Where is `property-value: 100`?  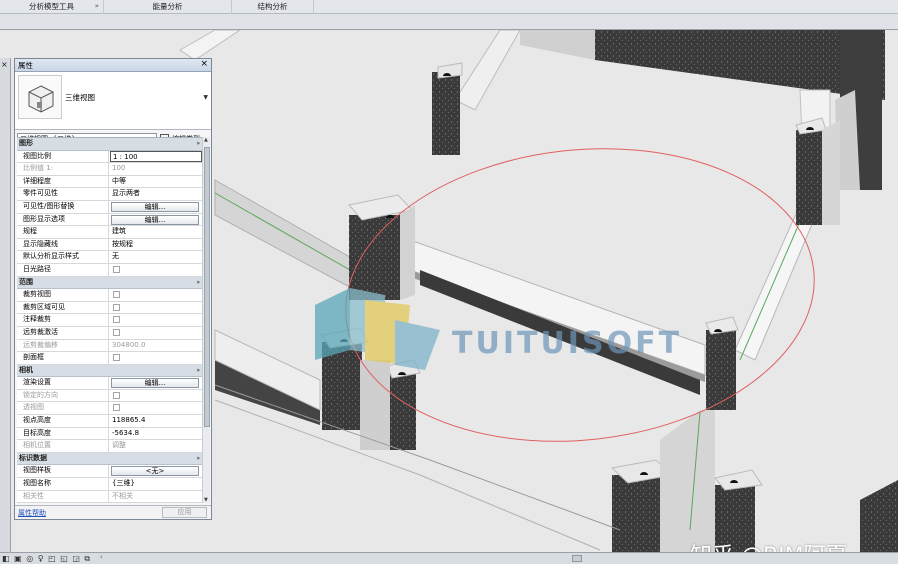
property-value: 100 is located at coordinates (119, 168).